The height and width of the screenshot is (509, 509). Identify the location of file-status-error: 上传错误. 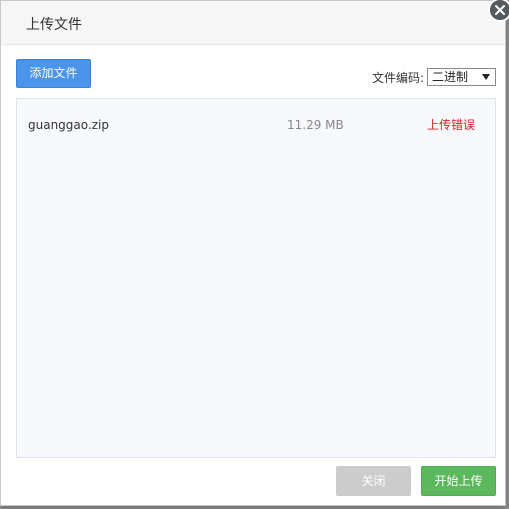
(451, 125).